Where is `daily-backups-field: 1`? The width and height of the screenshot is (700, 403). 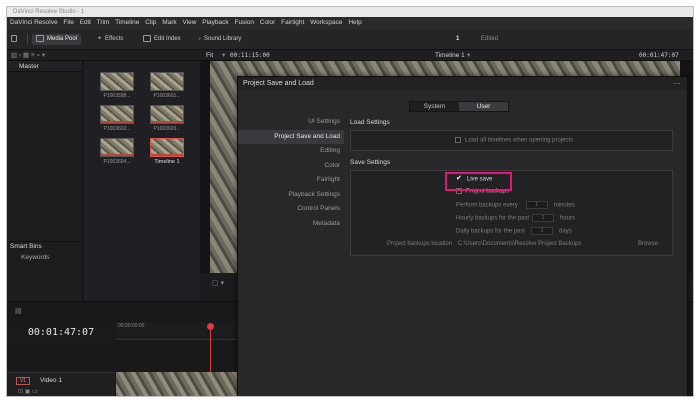 daily-backups-field: 1 is located at coordinates (542, 231).